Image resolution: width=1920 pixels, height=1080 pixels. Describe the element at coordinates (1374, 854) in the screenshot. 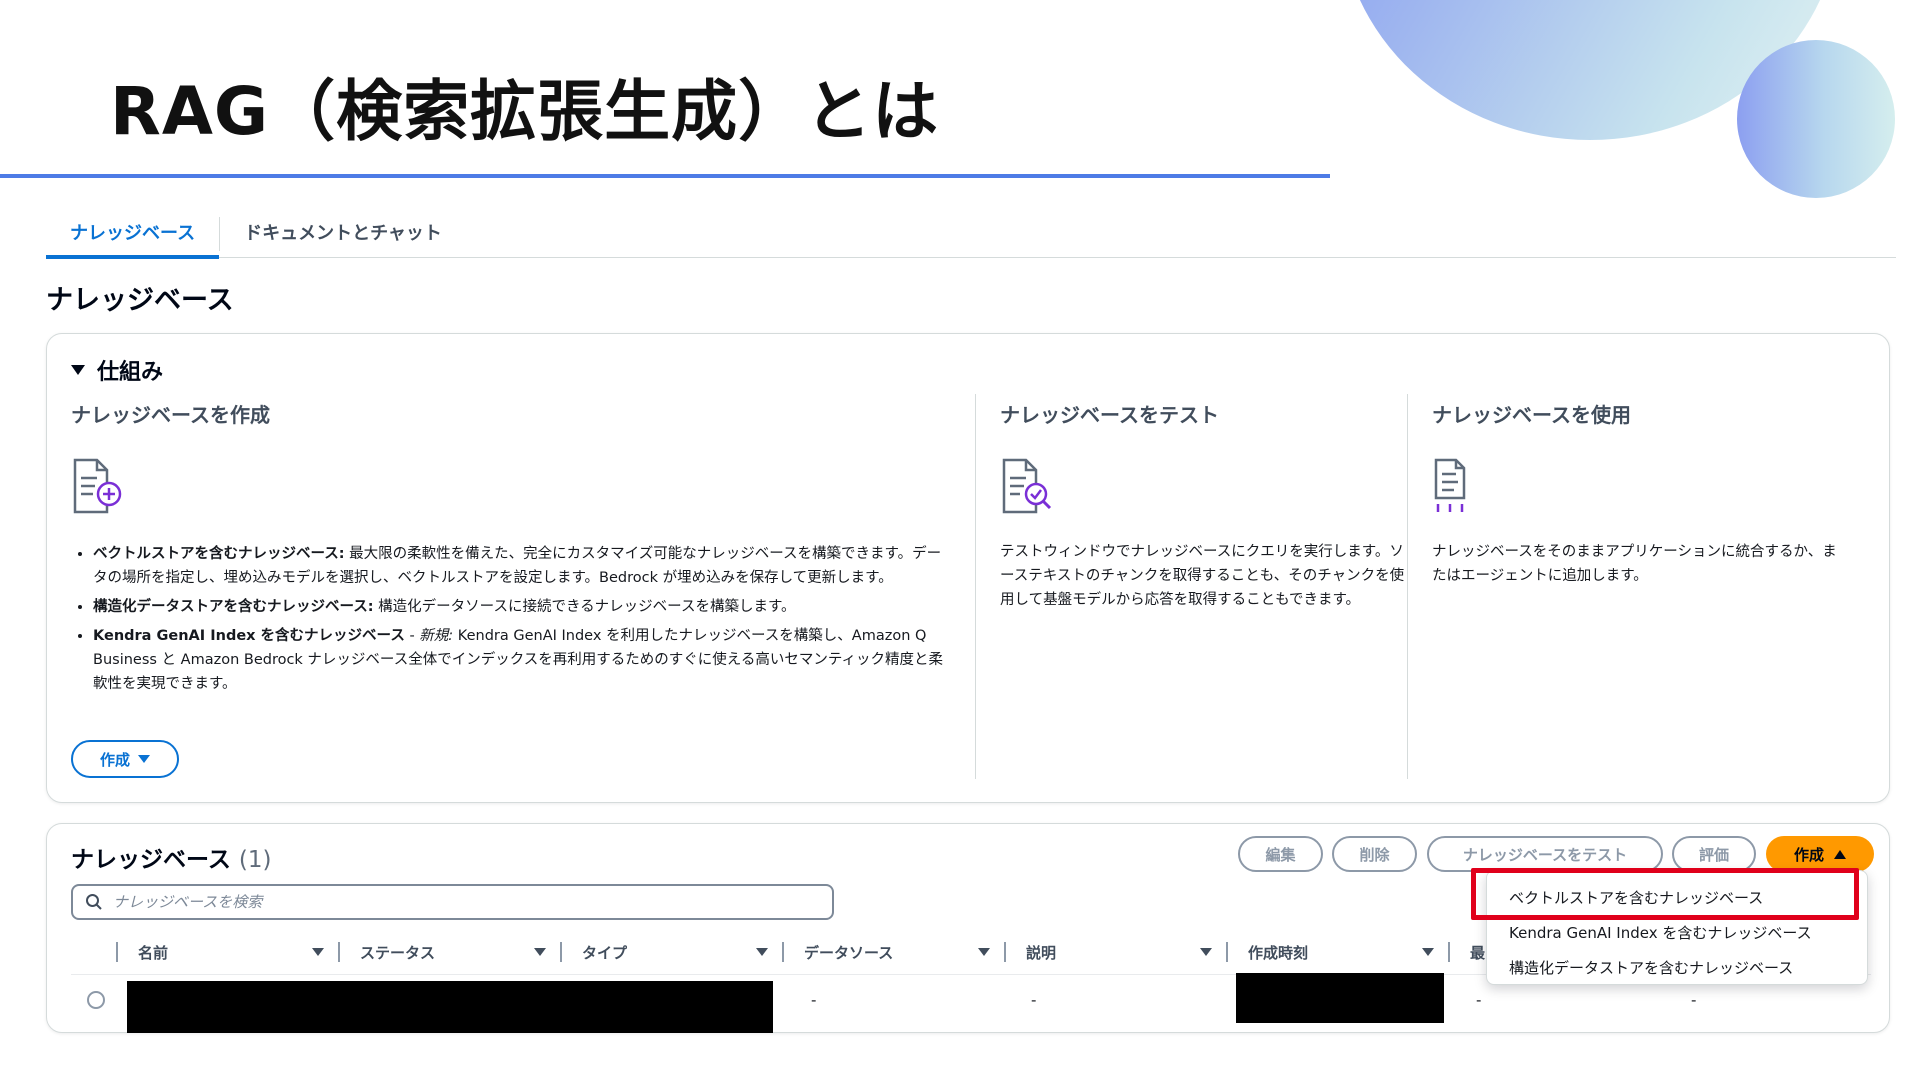

I see `delete-button: 削除` at that location.